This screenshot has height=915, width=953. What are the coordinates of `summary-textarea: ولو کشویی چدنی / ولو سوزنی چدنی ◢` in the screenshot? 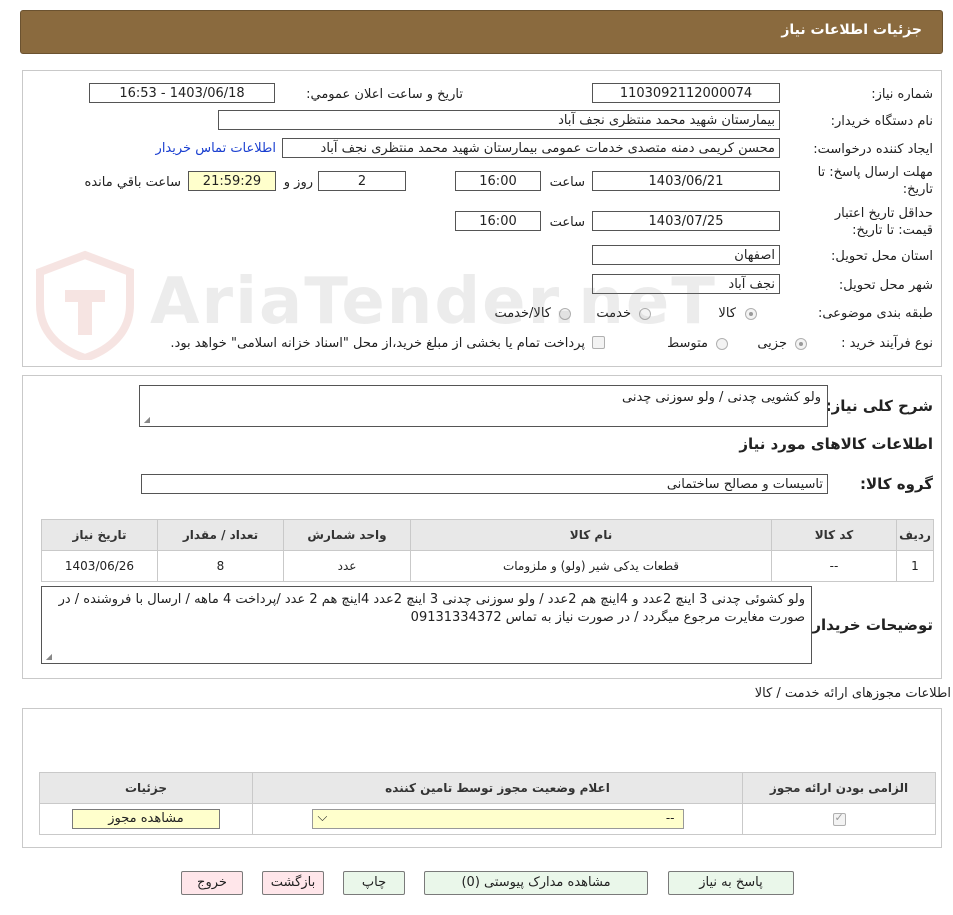 It's located at (483, 406).